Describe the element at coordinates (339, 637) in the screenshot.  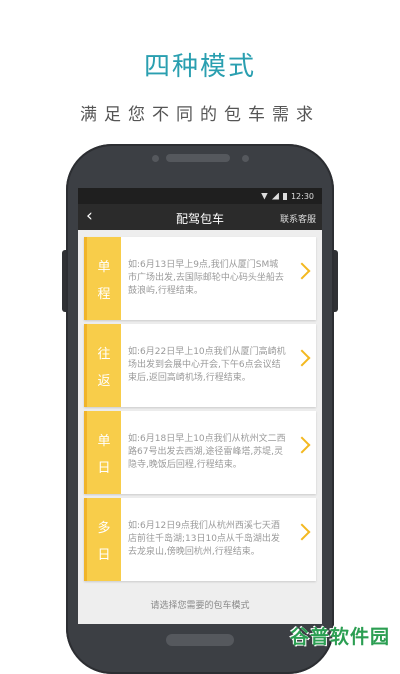
I see `watermark-logo: 谷普软件园` at that location.